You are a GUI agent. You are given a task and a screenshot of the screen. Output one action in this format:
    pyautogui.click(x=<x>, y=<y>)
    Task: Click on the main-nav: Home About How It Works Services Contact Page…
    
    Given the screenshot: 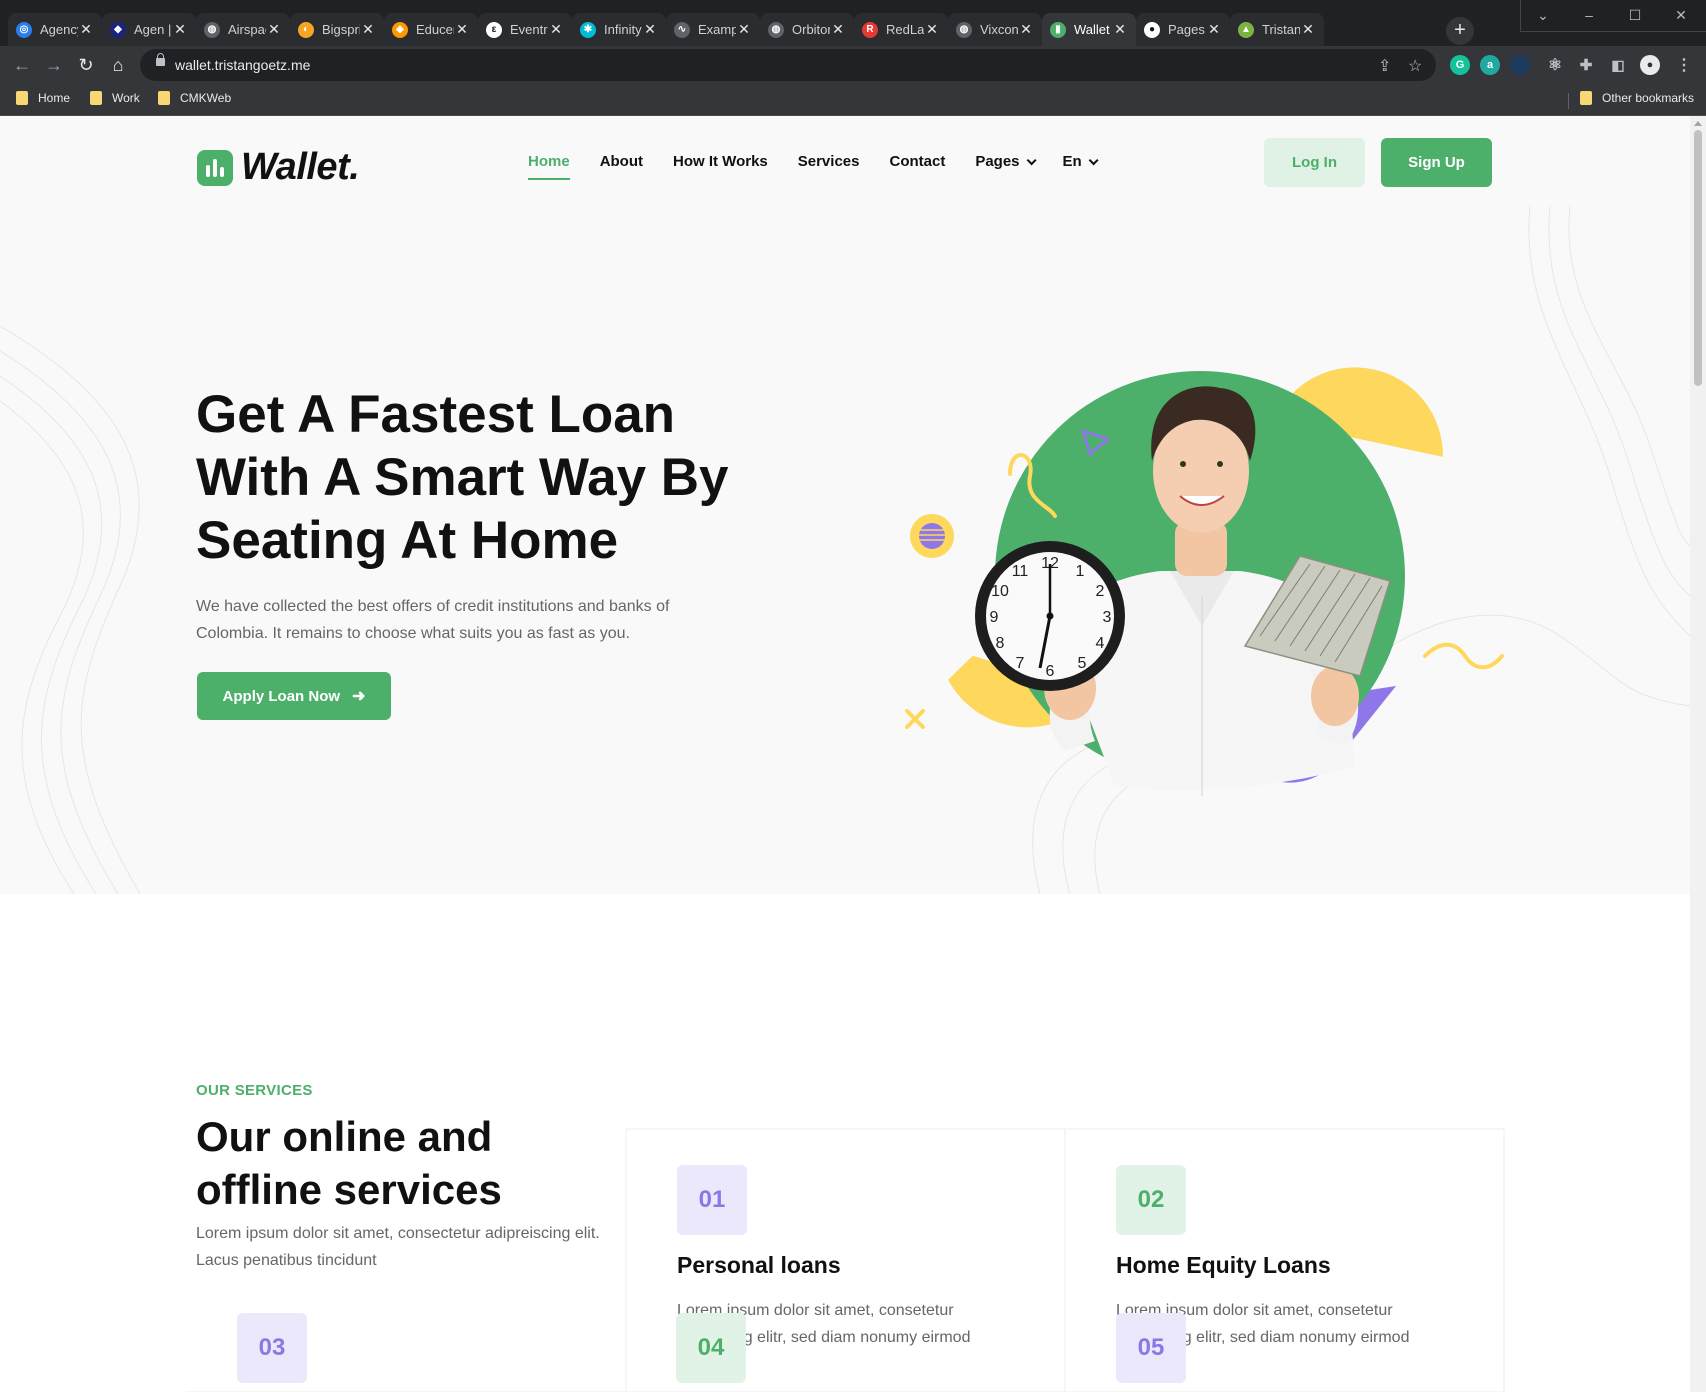 What is the action you would take?
    pyautogui.click(x=826, y=166)
    